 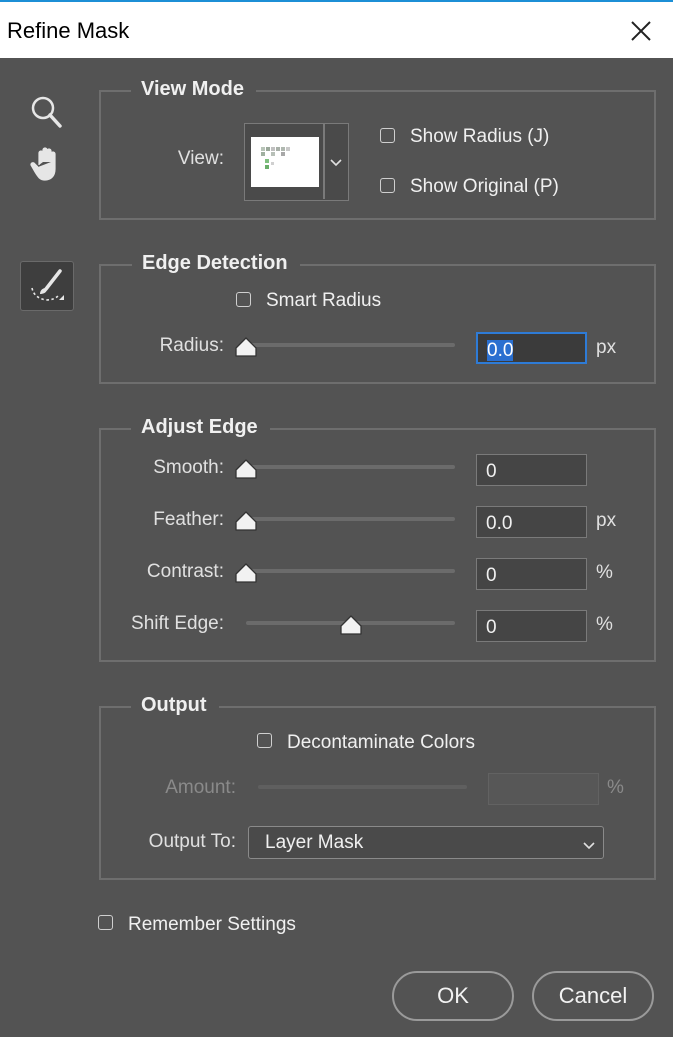 What do you see at coordinates (188, 519) in the screenshot?
I see `feather-label: Feather:` at bounding box center [188, 519].